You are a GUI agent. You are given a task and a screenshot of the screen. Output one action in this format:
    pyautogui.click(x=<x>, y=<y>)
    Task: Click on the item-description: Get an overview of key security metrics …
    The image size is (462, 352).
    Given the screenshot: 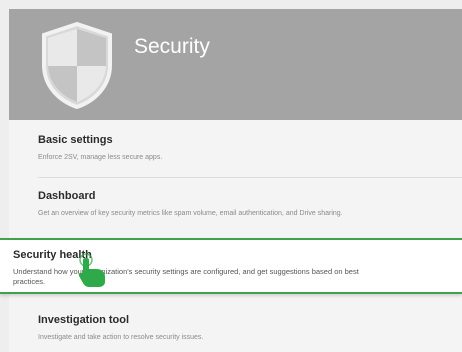 What is the action you would take?
    pyautogui.click(x=190, y=213)
    